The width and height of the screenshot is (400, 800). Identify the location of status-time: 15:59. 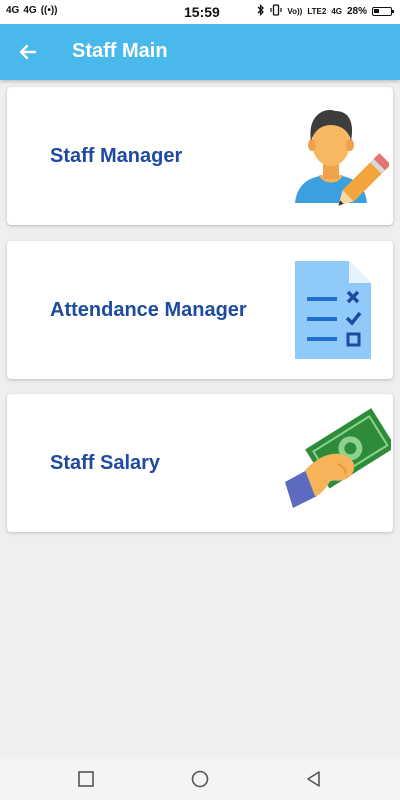
(202, 12).